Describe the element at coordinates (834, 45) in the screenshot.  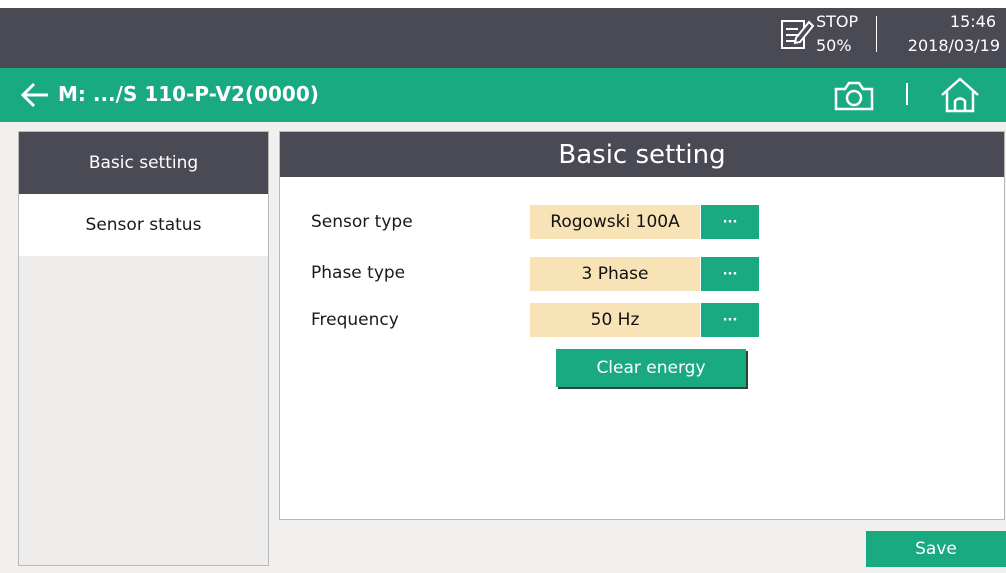
I see `percent-label: 50%` at that location.